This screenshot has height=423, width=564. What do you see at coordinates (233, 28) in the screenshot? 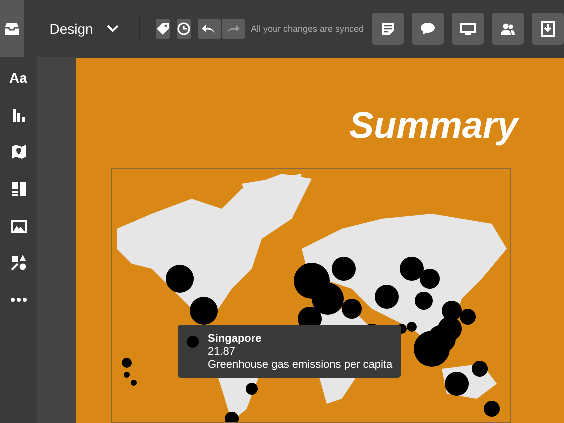
I see `redo-icon` at bounding box center [233, 28].